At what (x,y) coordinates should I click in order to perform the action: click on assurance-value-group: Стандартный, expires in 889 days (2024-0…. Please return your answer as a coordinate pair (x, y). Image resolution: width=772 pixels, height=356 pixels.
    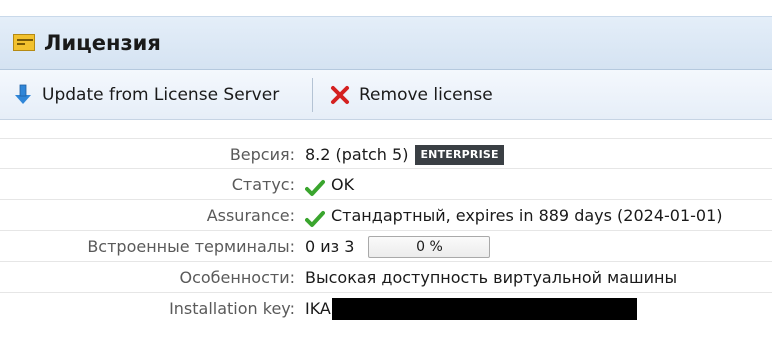
    Looking at the image, I should click on (514, 215).